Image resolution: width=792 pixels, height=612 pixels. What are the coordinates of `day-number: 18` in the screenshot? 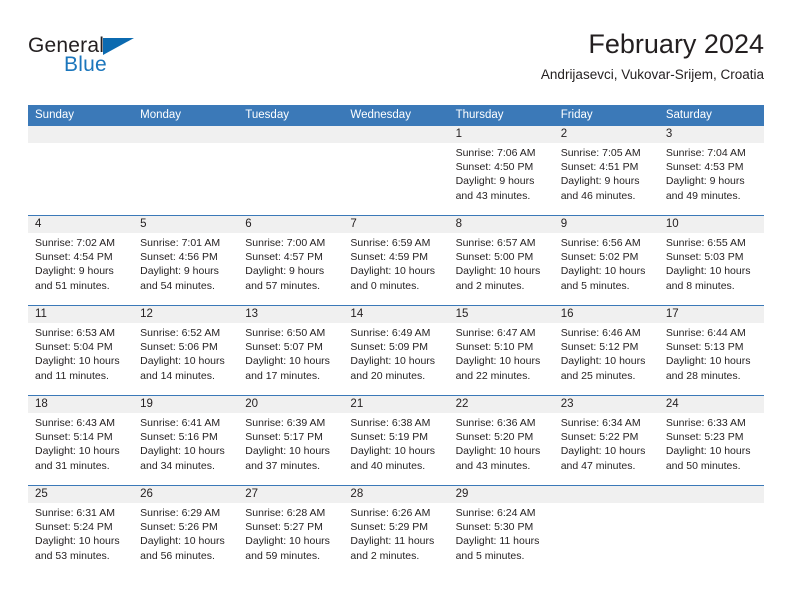 It's located at (80, 404).